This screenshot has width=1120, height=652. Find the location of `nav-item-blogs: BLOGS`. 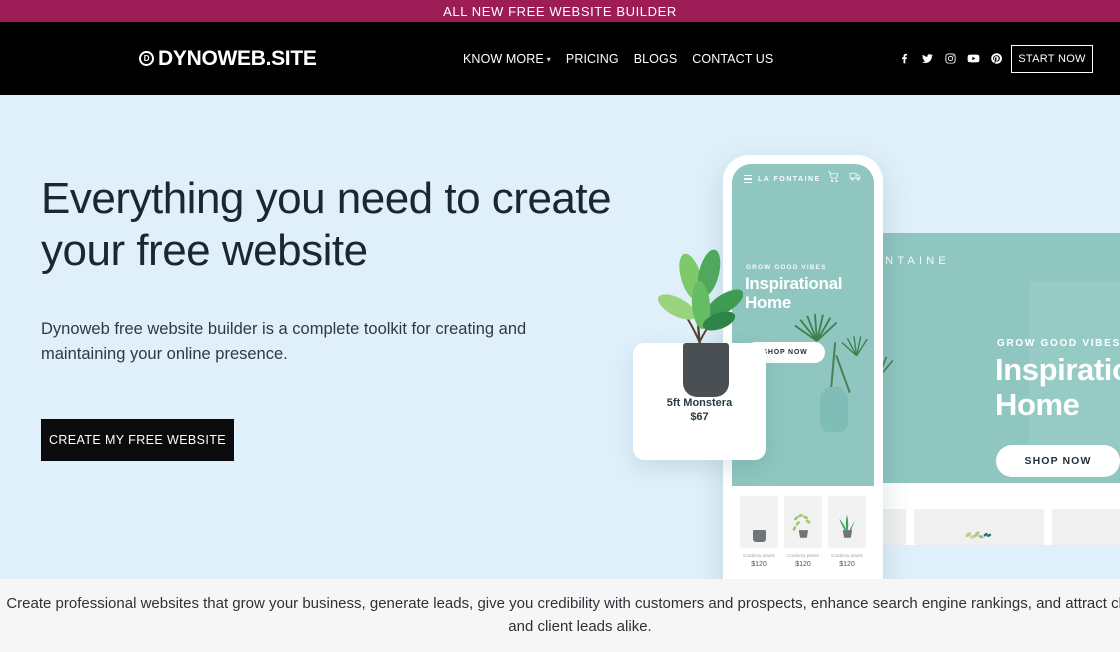

nav-item-blogs: BLOGS is located at coordinates (656, 59).